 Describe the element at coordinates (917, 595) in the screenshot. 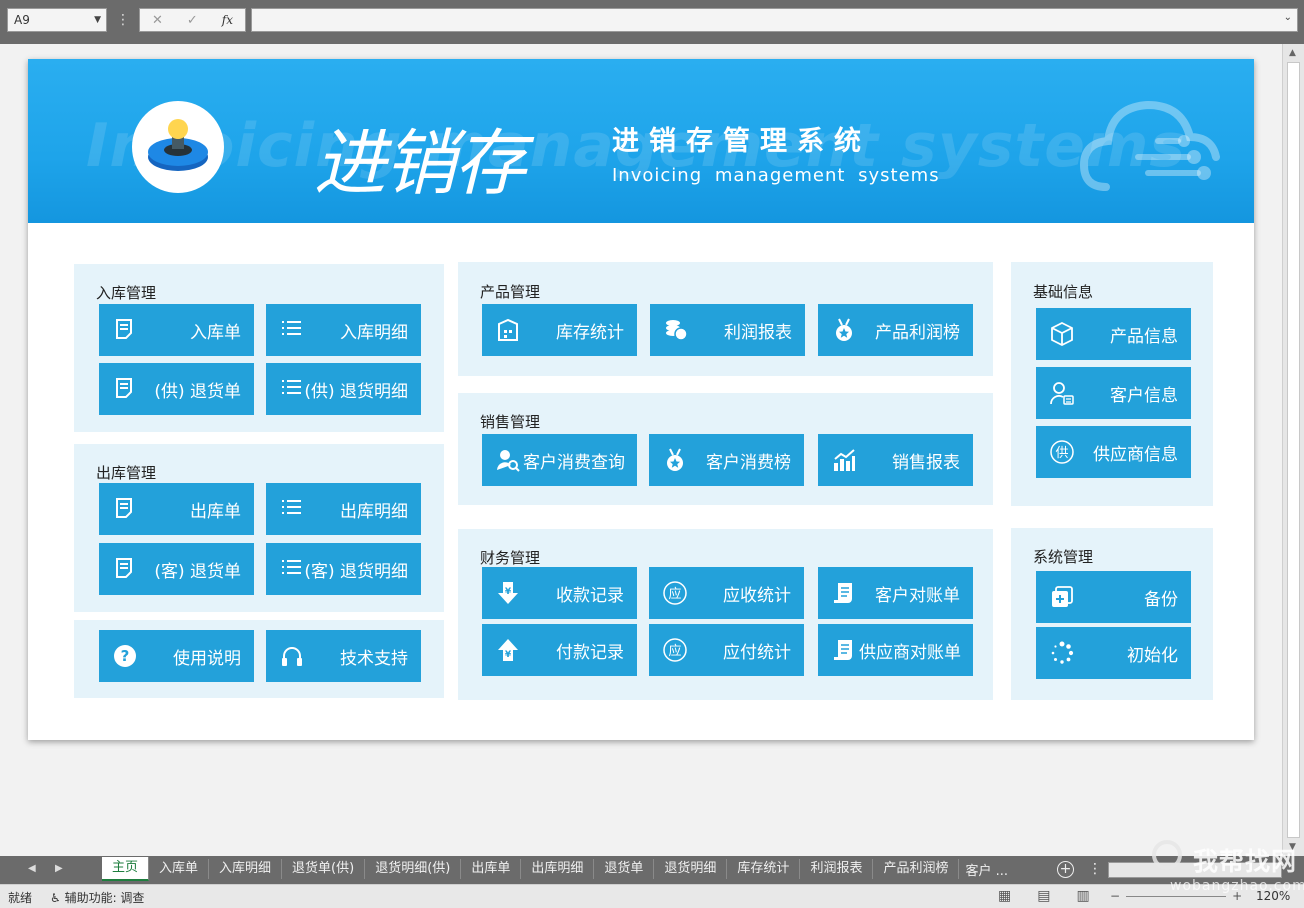

I see `tile-label: 客户对账单` at that location.